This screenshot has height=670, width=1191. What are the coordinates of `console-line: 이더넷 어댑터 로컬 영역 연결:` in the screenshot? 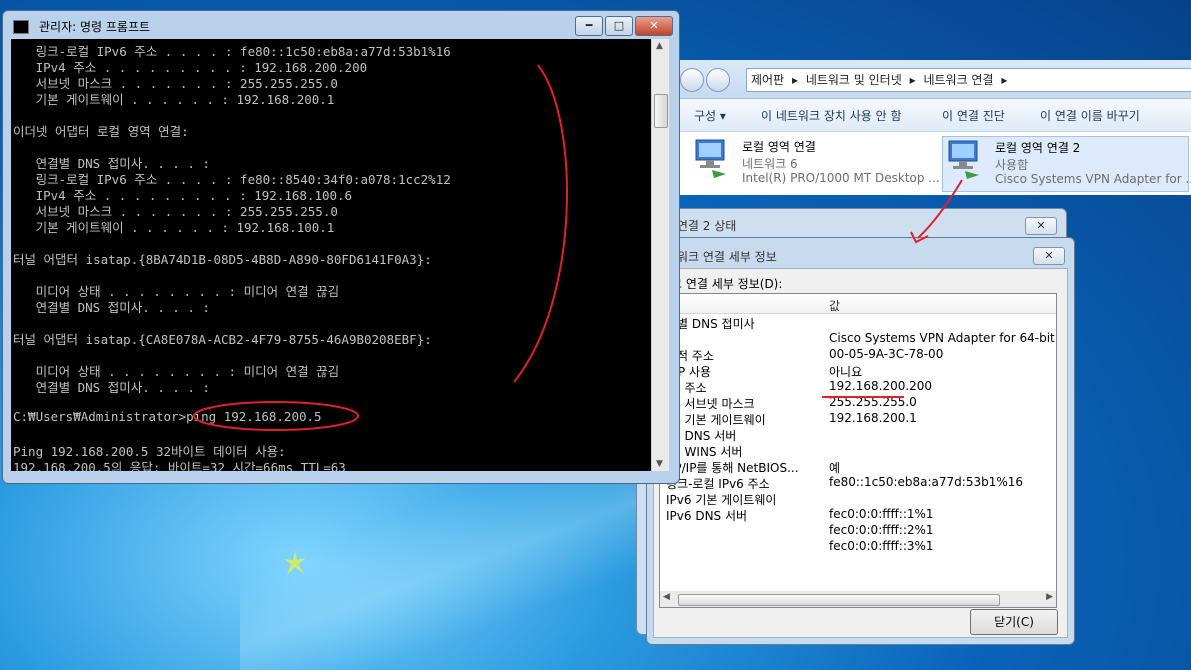 It's located at (101, 131).